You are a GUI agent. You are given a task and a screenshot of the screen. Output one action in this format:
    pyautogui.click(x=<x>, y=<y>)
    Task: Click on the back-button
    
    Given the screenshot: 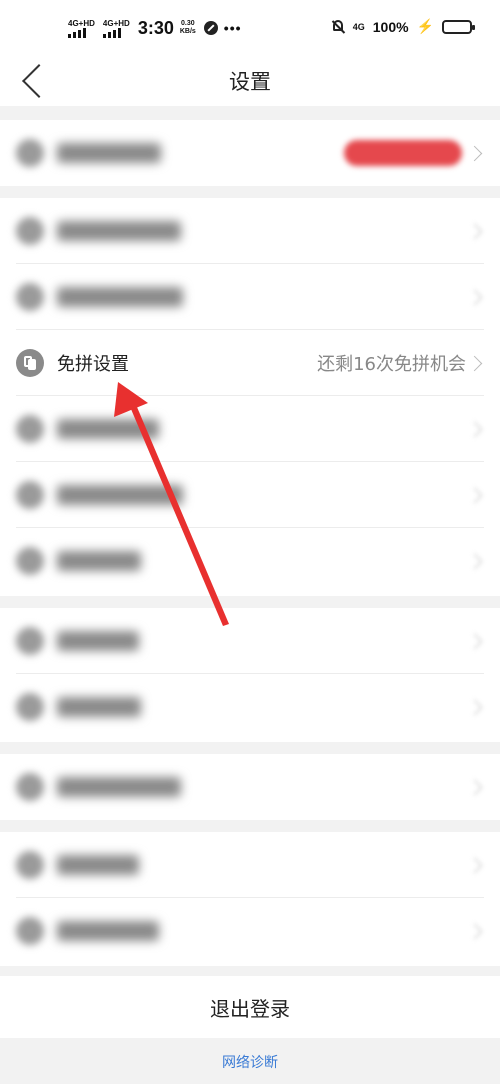 What is the action you would take?
    pyautogui.click(x=35, y=81)
    